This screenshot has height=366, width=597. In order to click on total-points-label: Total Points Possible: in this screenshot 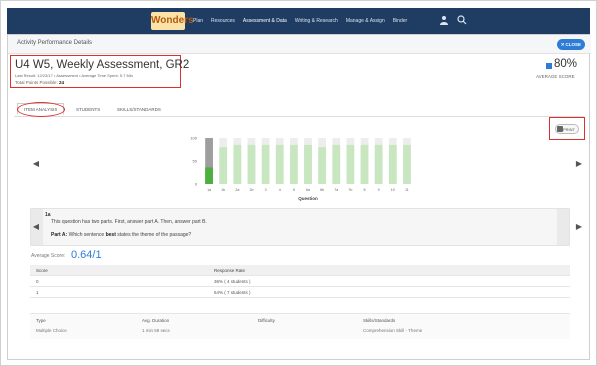, I will do `click(36, 82)`.